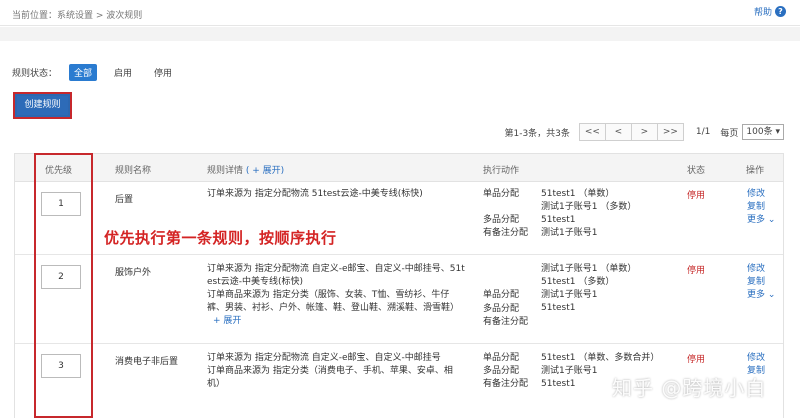 The image size is (800, 418). What do you see at coordinates (589, 269) in the screenshot?
I see `action-value: 测试1子账号1 （单数）` at bounding box center [589, 269].